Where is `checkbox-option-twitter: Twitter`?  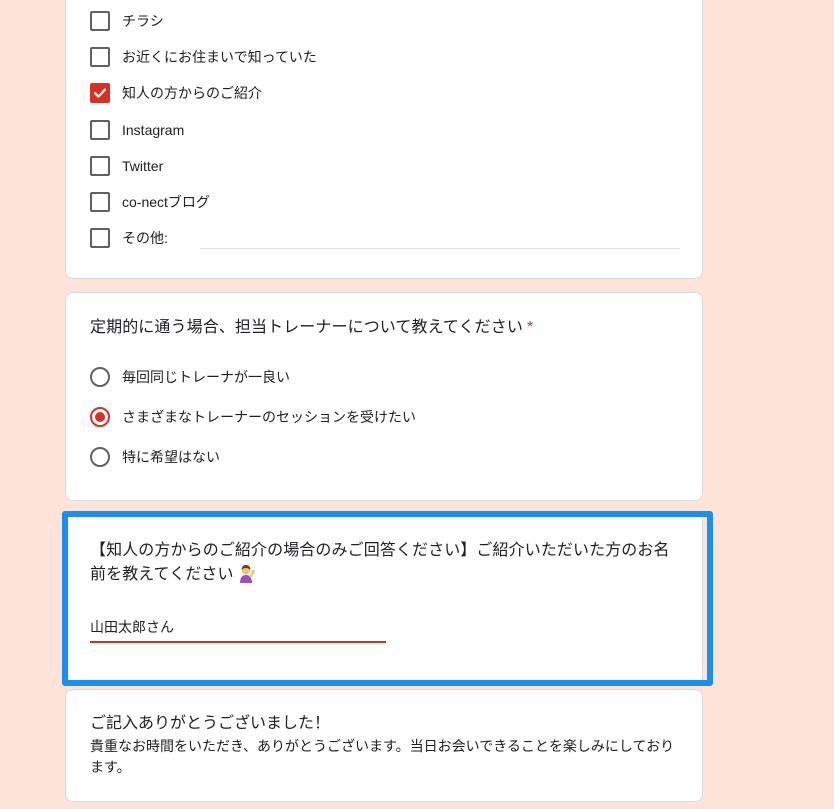 checkbox-option-twitter: Twitter is located at coordinates (126, 166).